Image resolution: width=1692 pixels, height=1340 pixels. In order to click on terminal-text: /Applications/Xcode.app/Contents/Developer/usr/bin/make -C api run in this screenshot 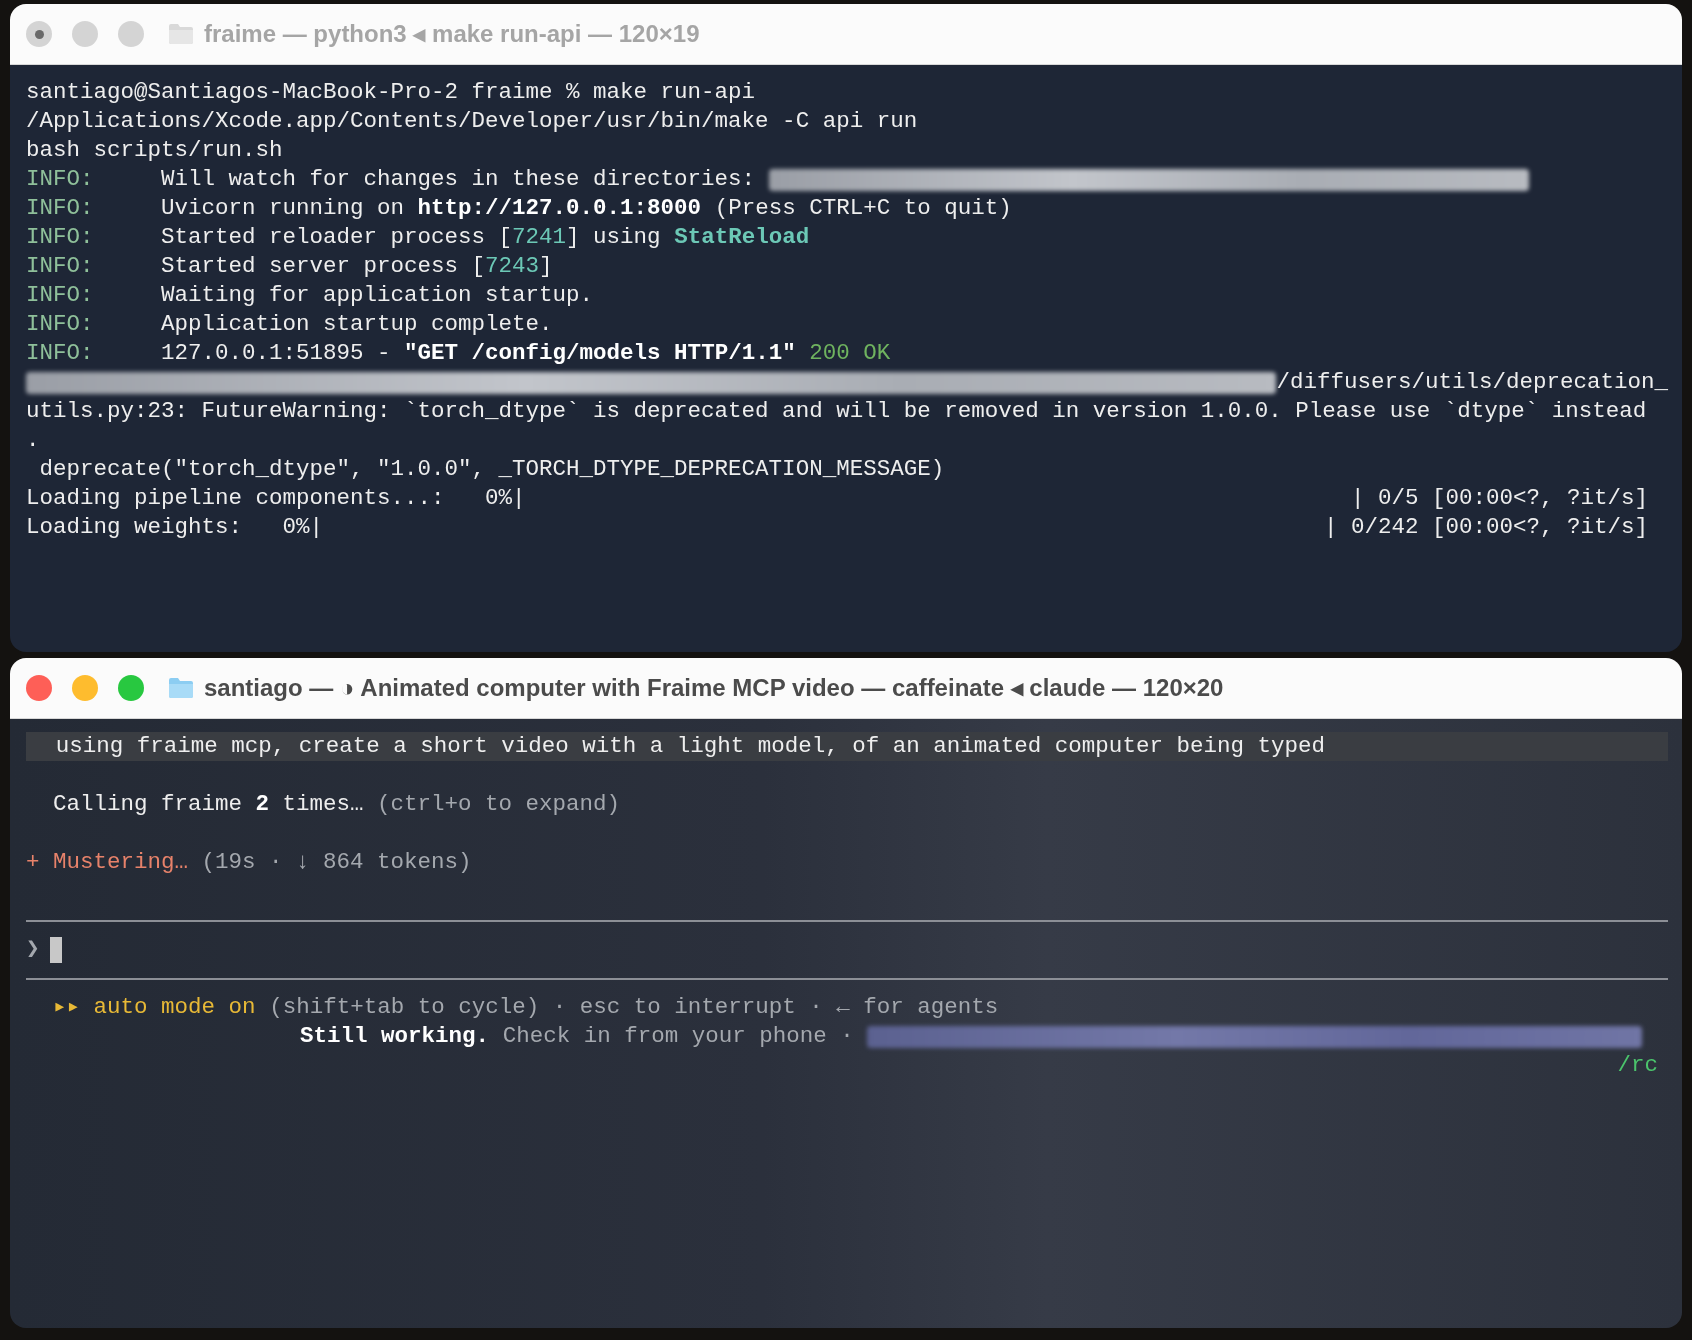, I will do `click(472, 121)`.